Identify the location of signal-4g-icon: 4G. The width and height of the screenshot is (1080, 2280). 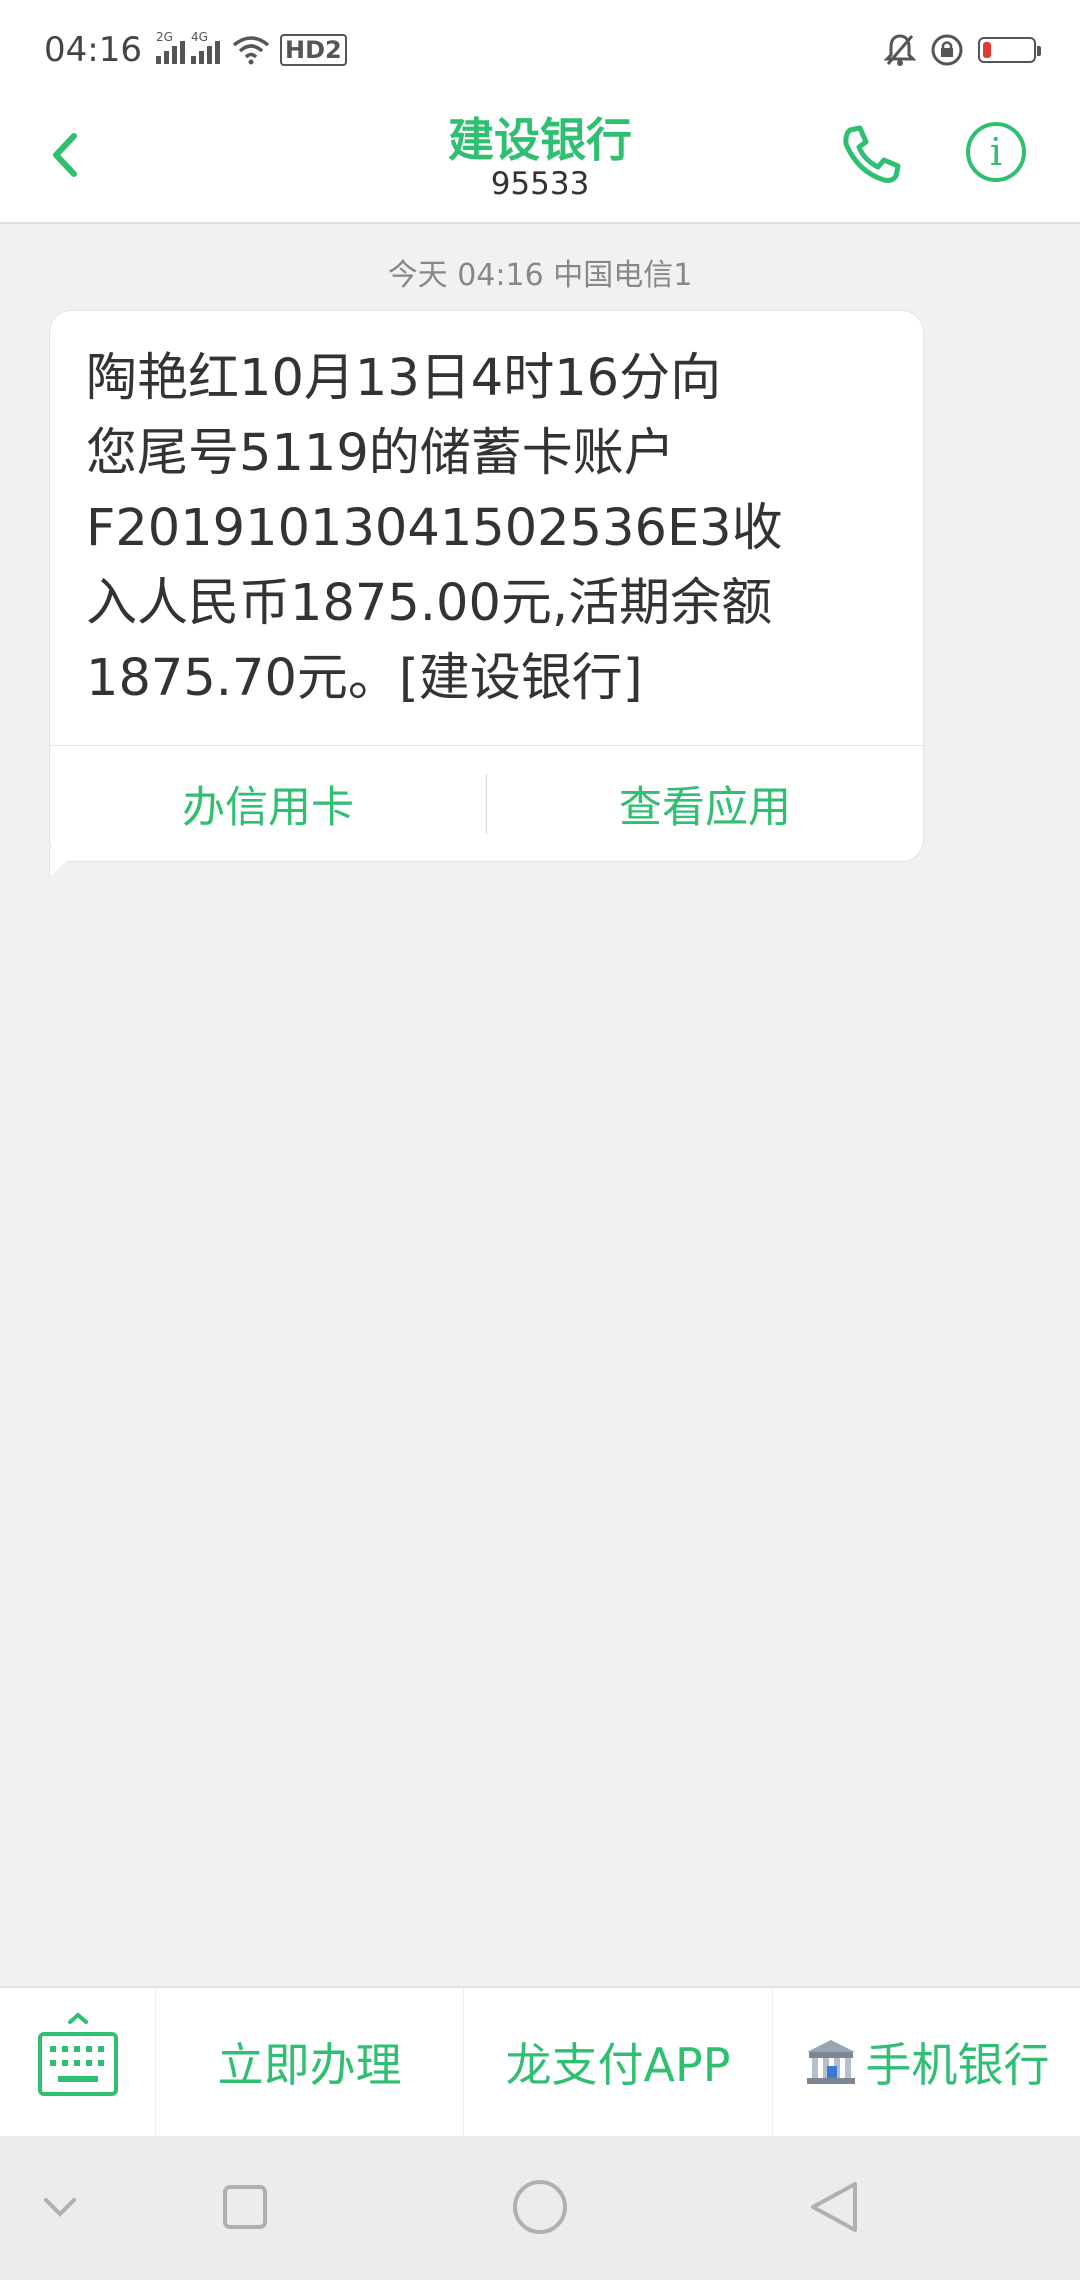
(205, 47).